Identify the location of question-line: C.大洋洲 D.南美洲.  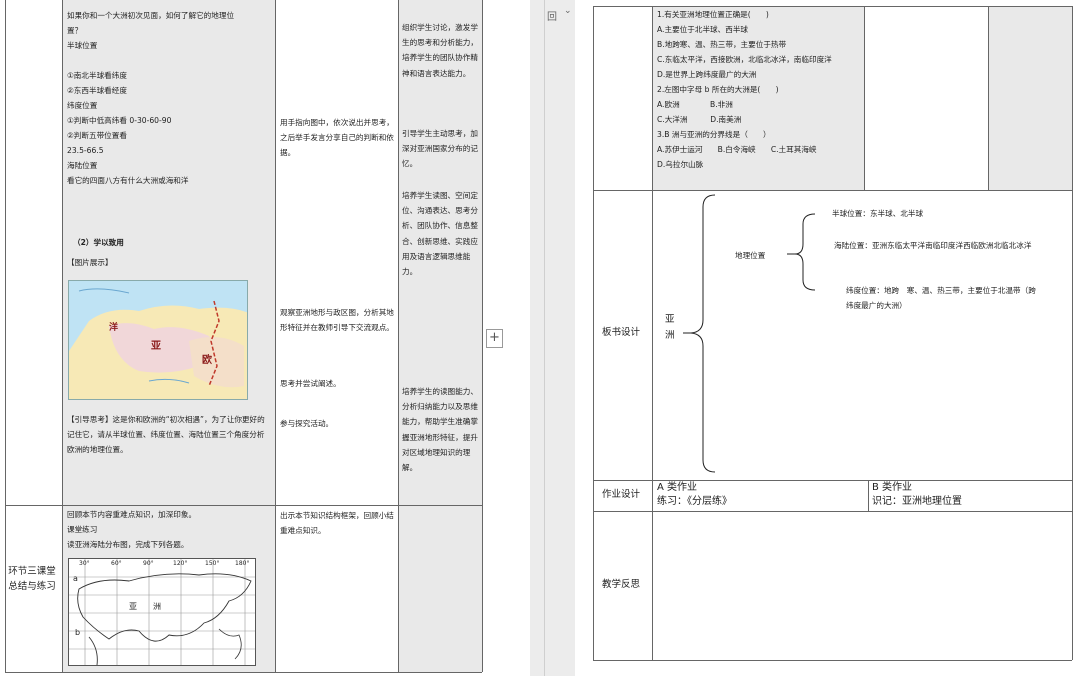
(699, 119).